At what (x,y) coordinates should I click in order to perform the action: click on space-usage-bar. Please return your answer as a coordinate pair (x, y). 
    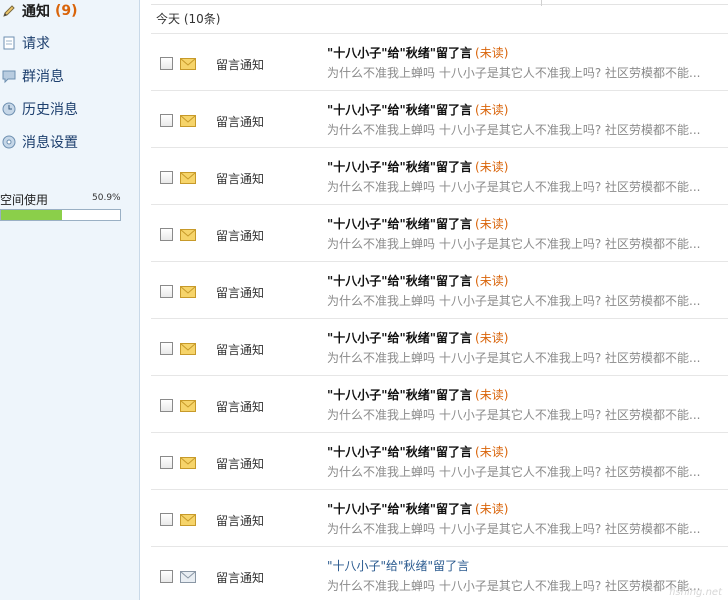
    Looking at the image, I should click on (60, 215).